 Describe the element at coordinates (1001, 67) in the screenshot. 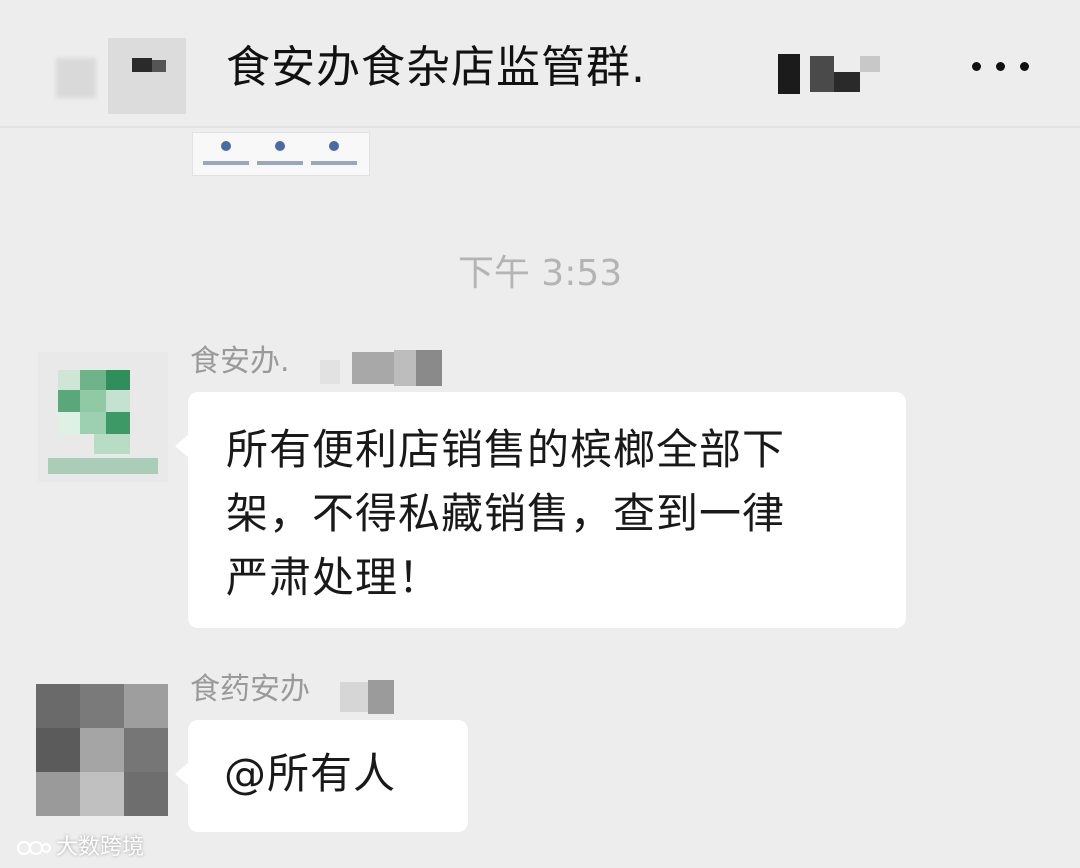

I see `more-dots-icon` at that location.